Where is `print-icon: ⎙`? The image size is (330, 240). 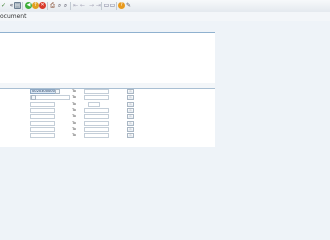
print-icon: ⎙ is located at coordinates (52, 5).